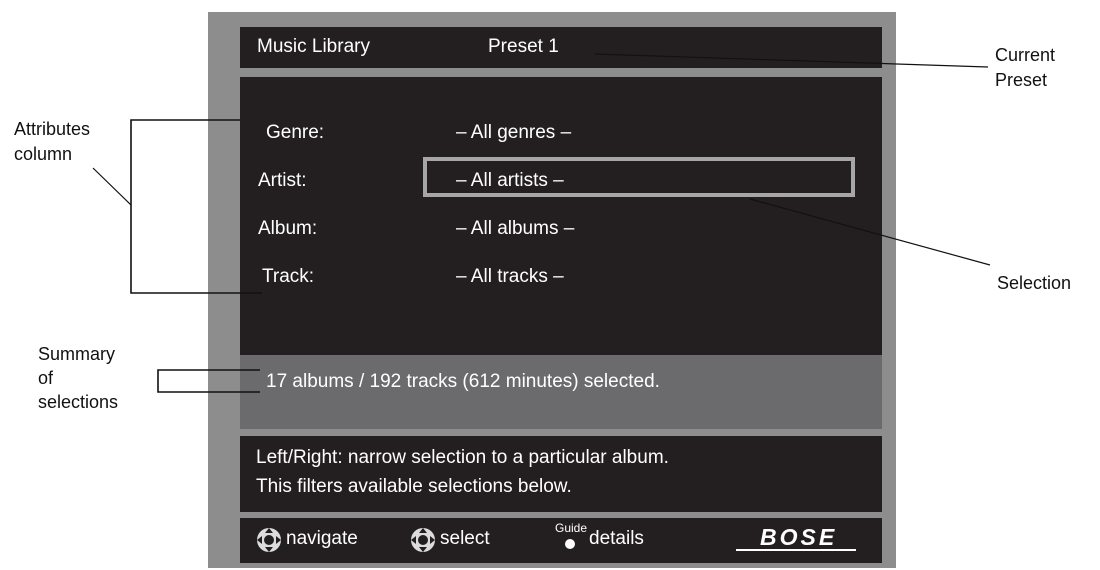 This screenshot has width=1100, height=570. Describe the element at coordinates (510, 277) in the screenshot. I see `attribute-value-track: – All tracks –` at that location.